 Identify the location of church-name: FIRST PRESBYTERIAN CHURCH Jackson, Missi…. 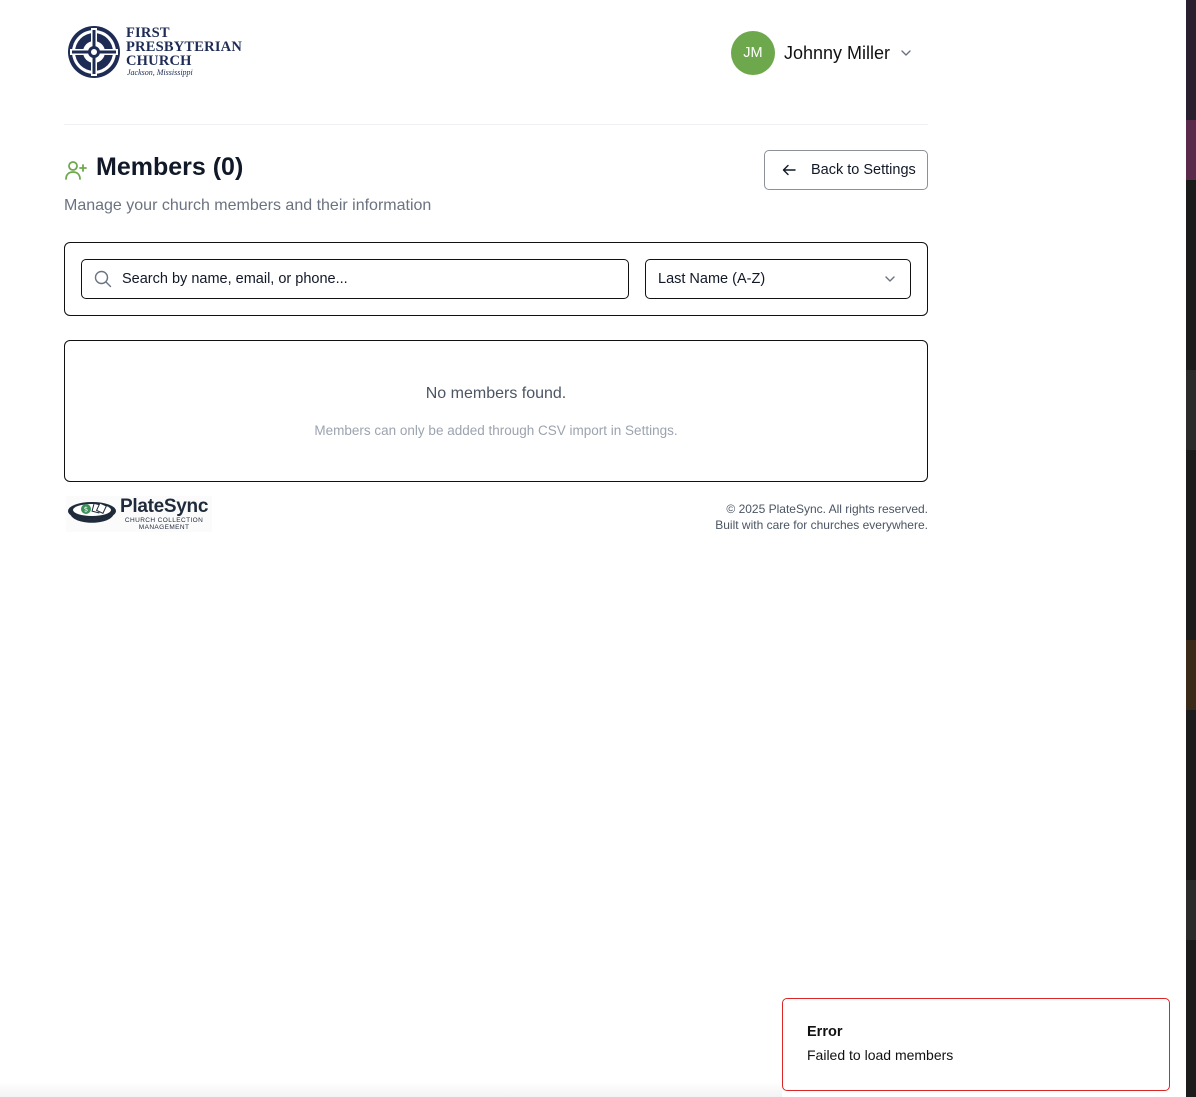
(184, 52).